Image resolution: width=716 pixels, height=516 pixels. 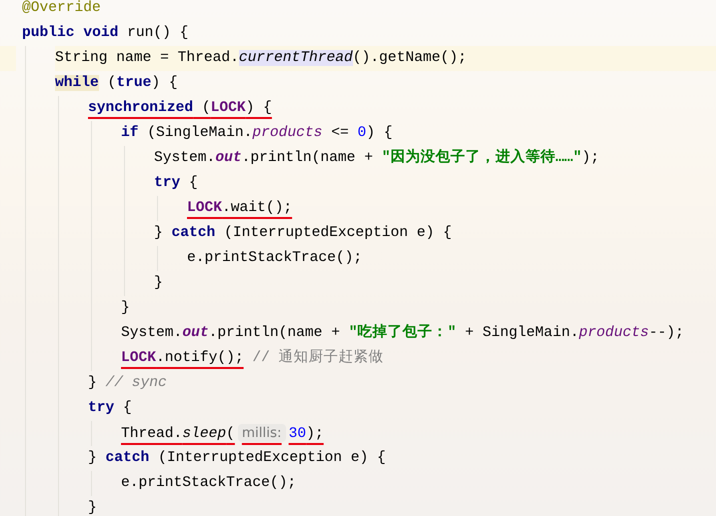 I want to click on code-line: synchronized (LOCK) {, so click(x=180, y=108).